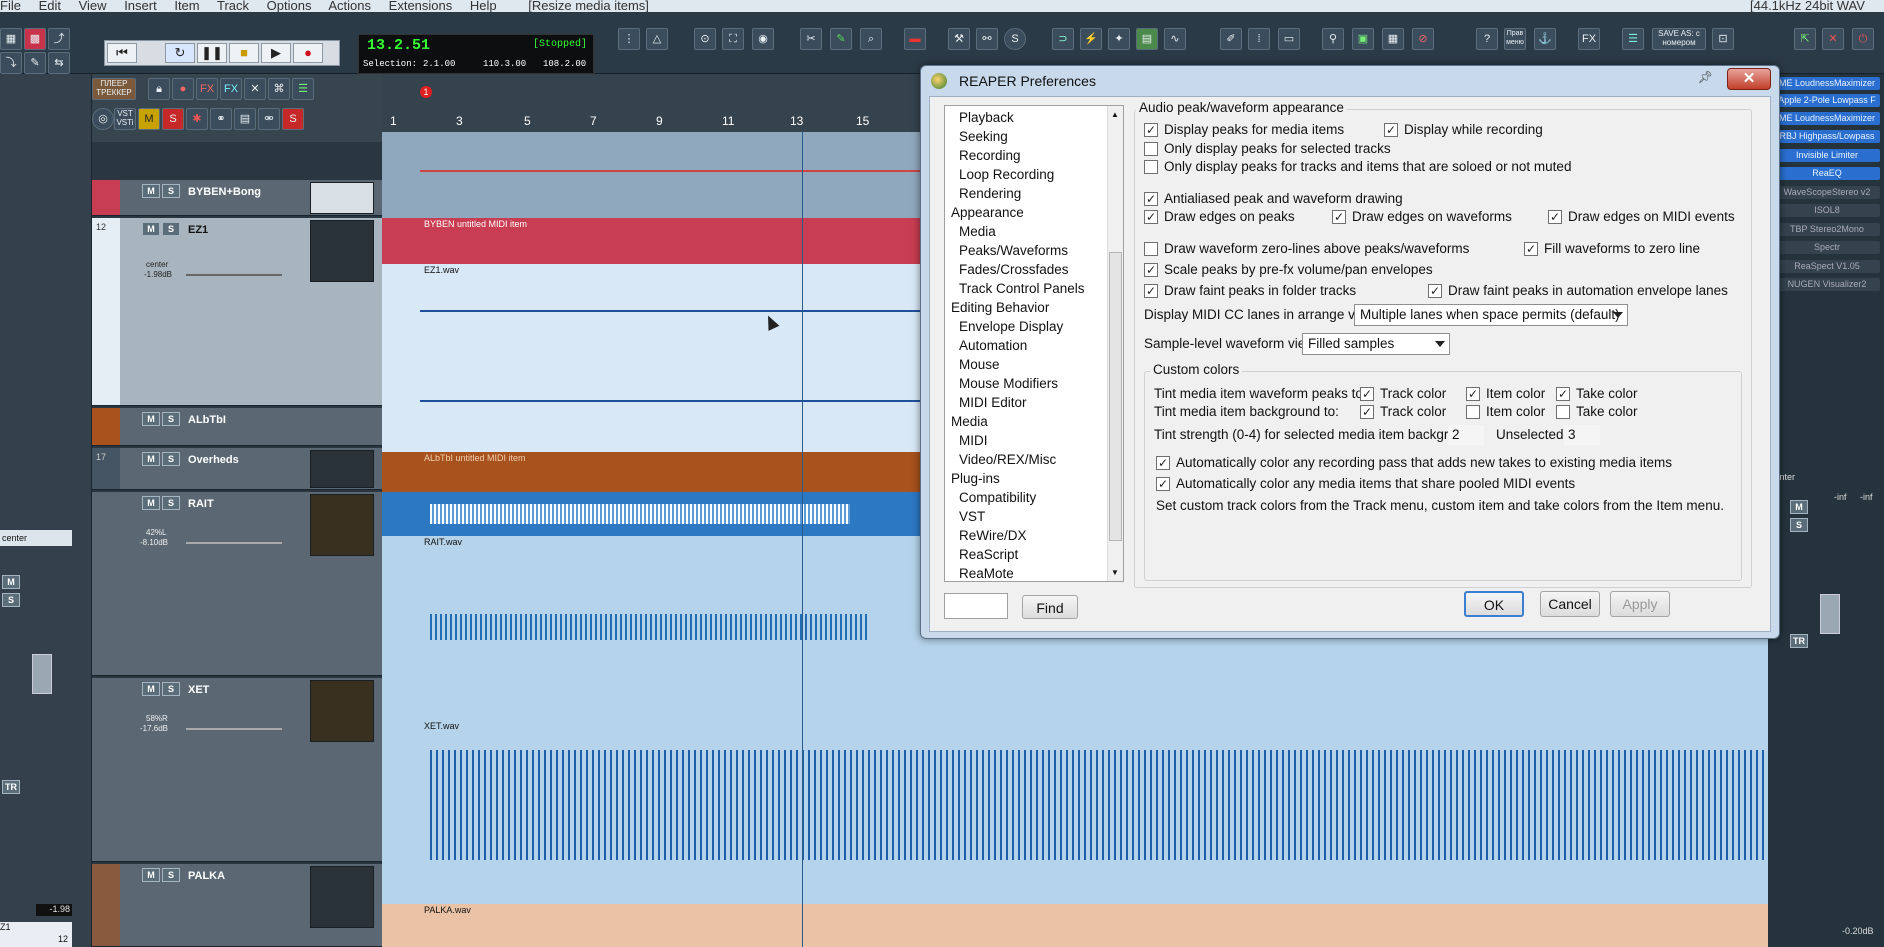 The image size is (1884, 947). I want to click on delete-icon: ▬, so click(915, 39).